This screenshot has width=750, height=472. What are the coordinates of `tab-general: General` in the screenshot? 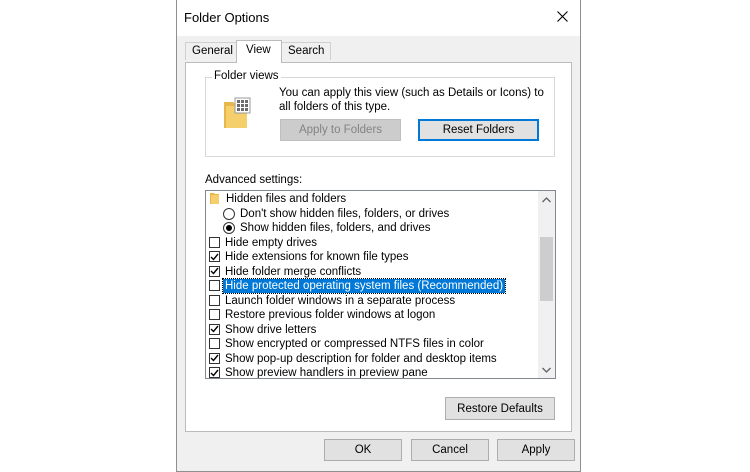 It's located at (211, 51).